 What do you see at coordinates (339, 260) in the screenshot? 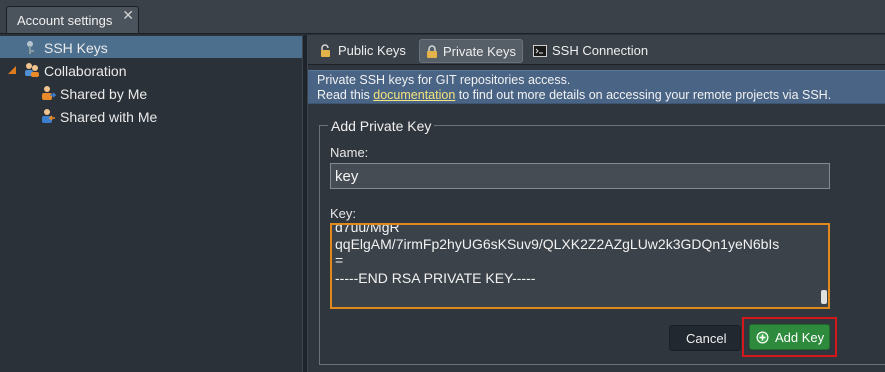
I see `key-text-line: =` at bounding box center [339, 260].